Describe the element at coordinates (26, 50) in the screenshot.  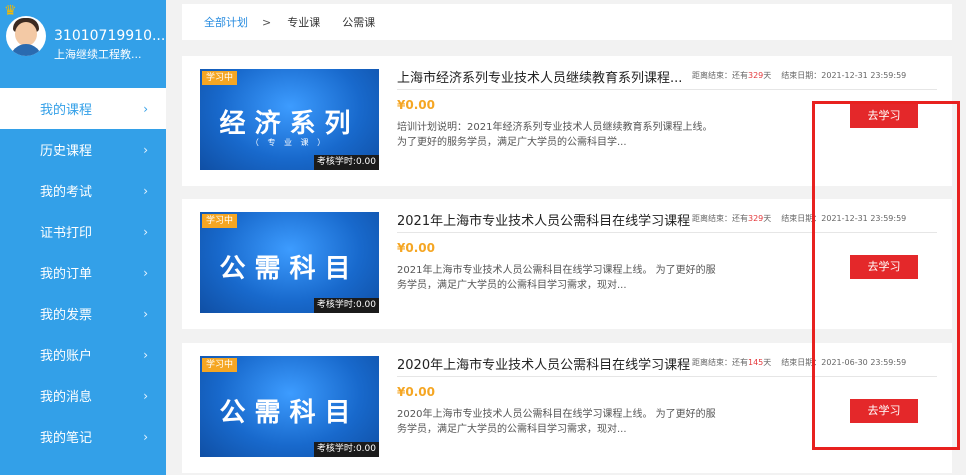
I see `avatar-body` at that location.